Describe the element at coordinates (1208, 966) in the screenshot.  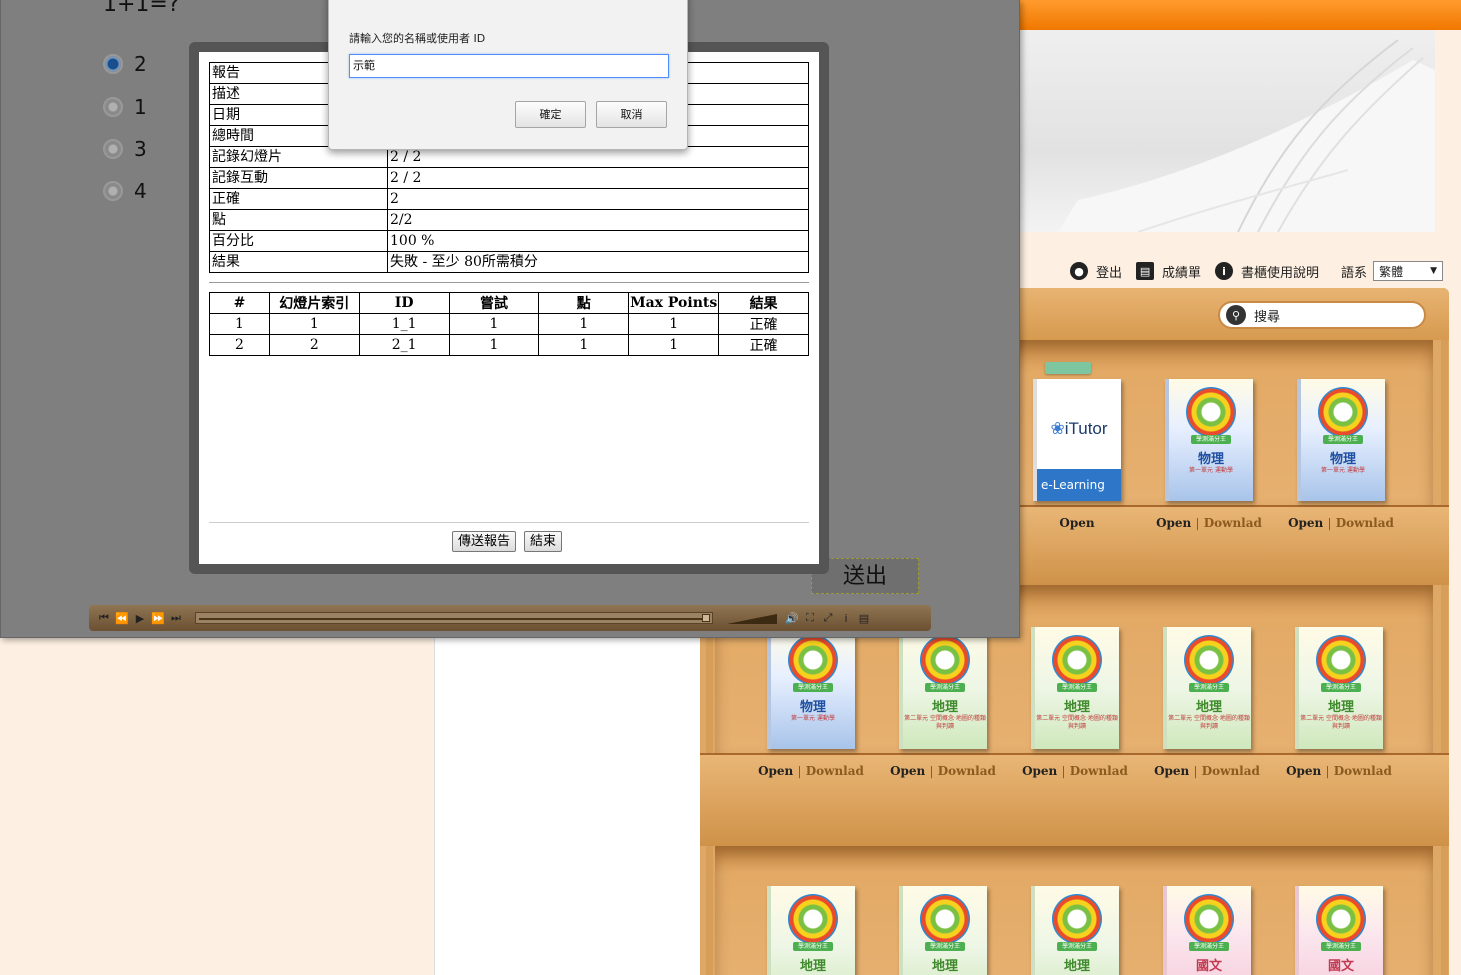
I see `book-subject: 國文` at that location.